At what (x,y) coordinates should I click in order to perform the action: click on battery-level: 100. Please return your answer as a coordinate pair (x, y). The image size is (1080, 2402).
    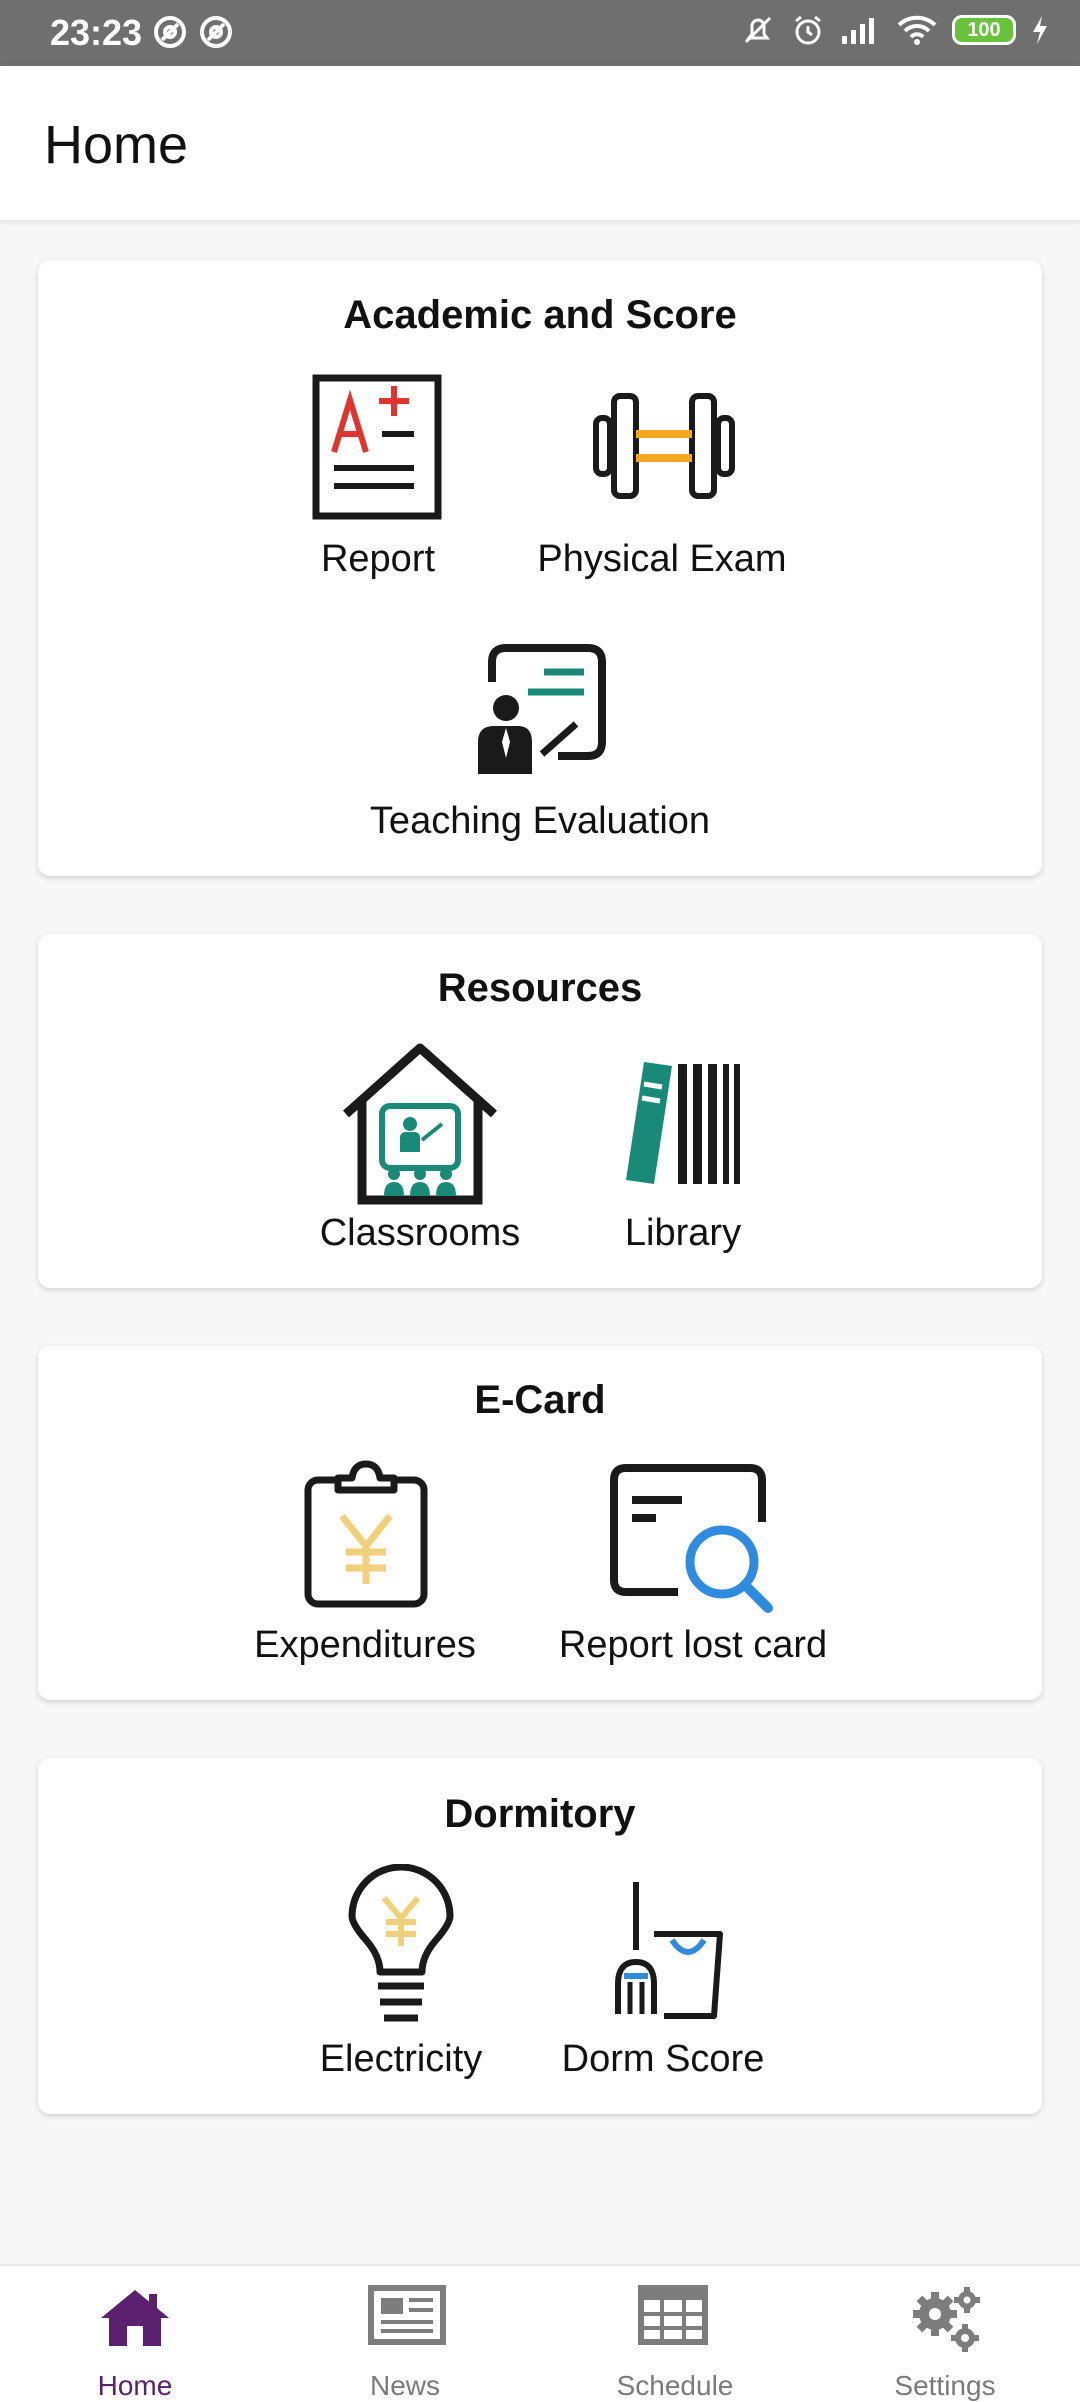
    Looking at the image, I should click on (984, 29).